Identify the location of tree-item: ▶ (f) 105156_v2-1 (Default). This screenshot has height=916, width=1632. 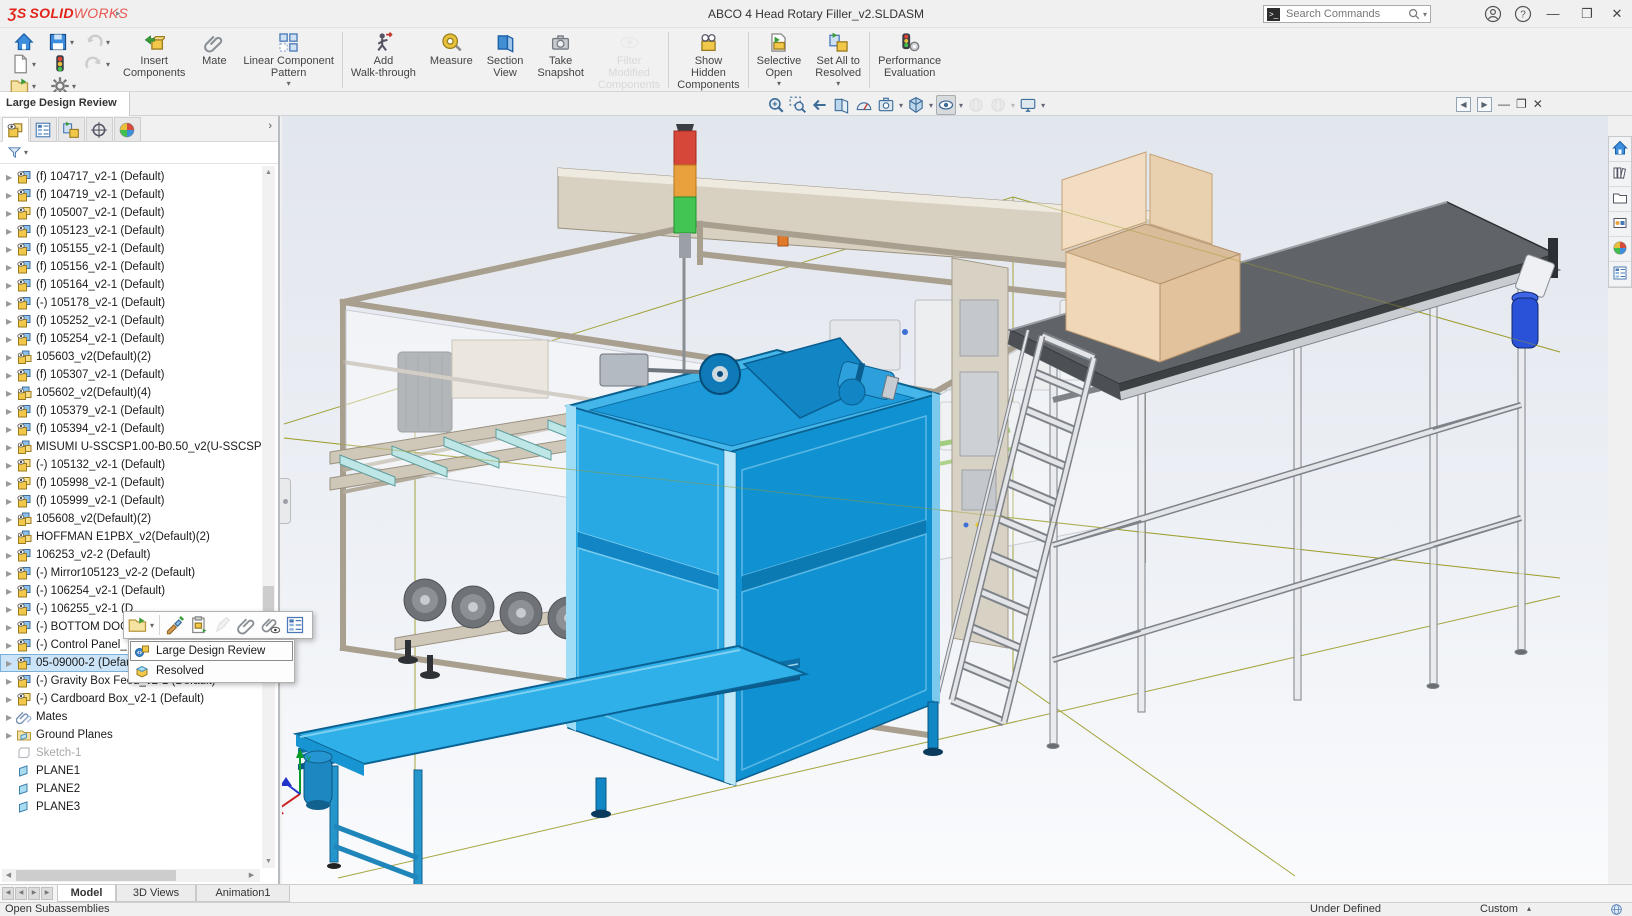
(131, 267).